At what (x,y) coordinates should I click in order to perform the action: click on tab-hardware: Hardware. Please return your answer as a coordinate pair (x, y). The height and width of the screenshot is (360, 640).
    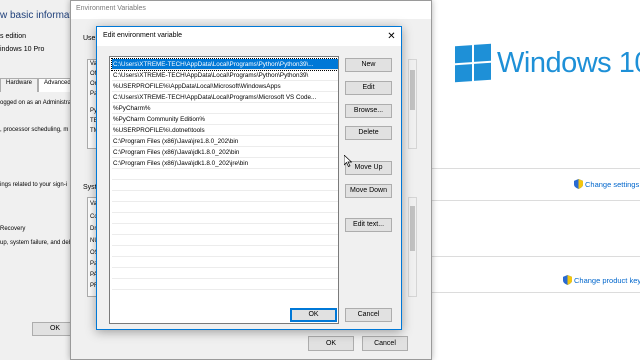
    Looking at the image, I should click on (19, 85).